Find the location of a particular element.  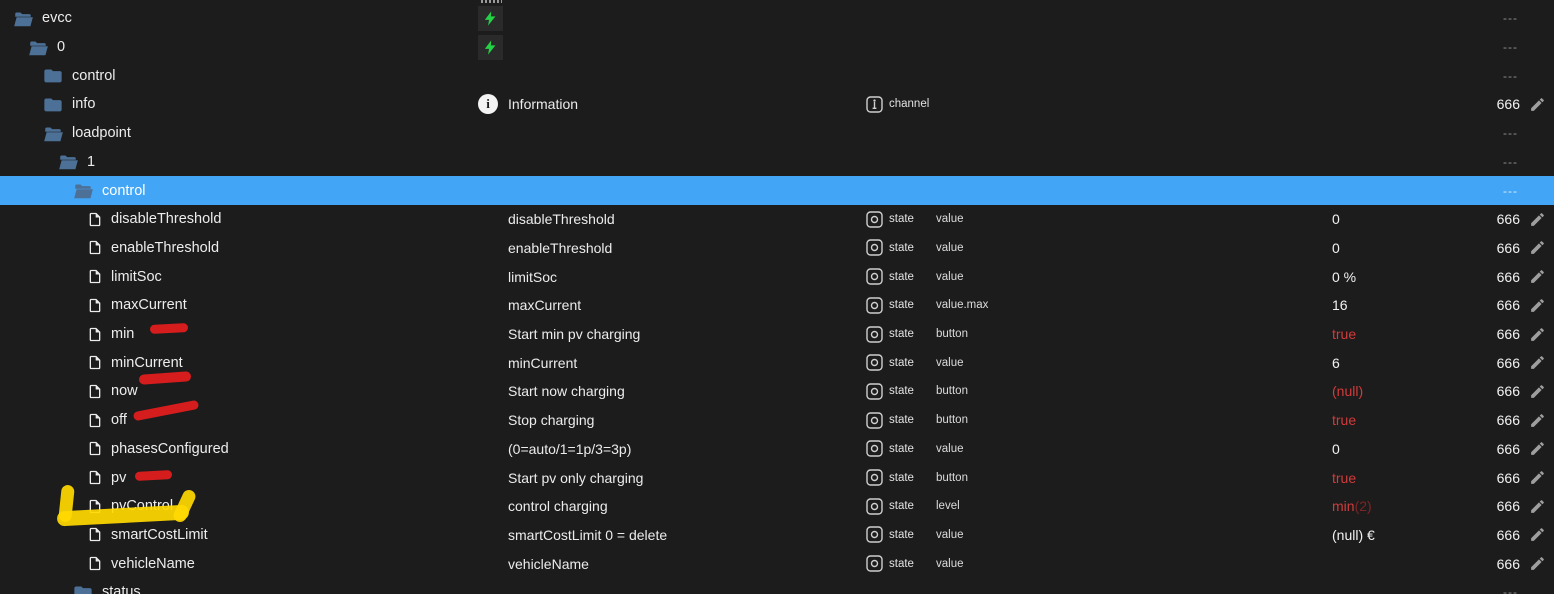

state-value: 6 is located at coordinates (1336, 362).